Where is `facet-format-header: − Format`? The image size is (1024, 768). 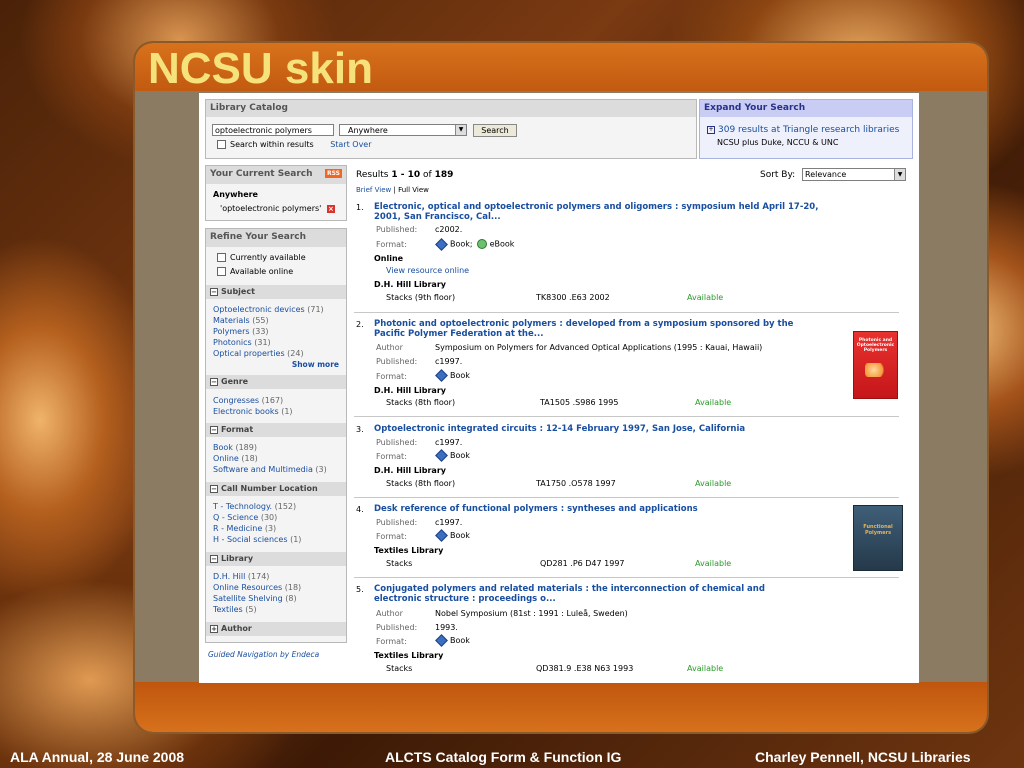
facet-format-header: − Format is located at coordinates (276, 430).